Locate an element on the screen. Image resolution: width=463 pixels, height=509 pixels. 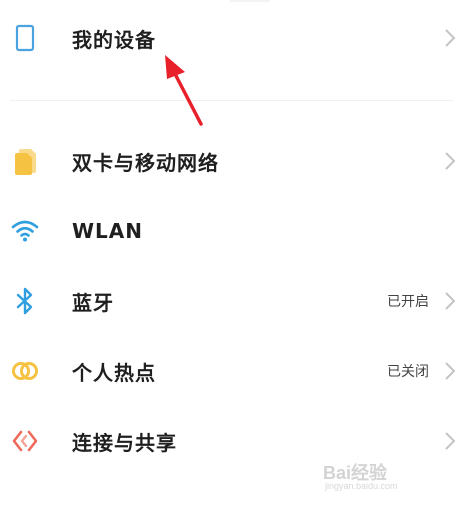
annotation-arrow is located at coordinates (184, 90).